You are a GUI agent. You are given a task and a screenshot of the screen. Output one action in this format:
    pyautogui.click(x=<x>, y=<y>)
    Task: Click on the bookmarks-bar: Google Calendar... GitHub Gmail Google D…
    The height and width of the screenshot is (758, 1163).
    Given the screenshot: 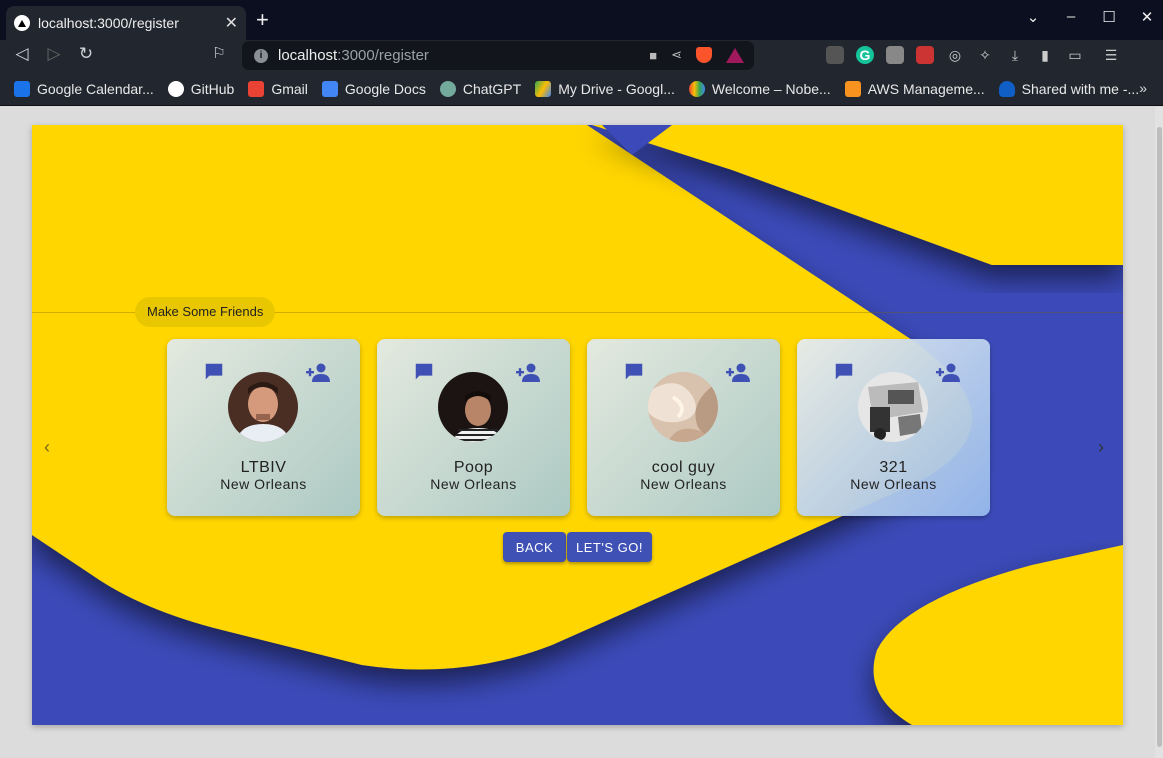 What is the action you would take?
    pyautogui.click(x=581, y=89)
    